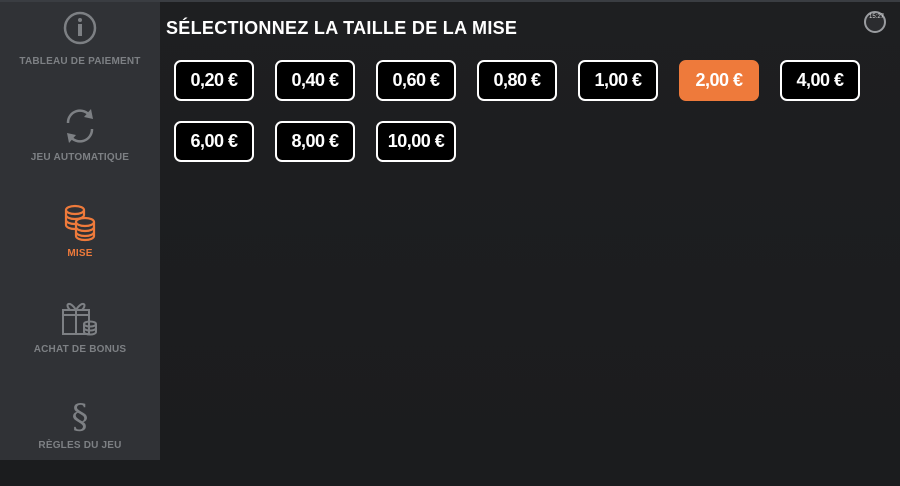 This screenshot has height=486, width=900. I want to click on sidebar-item-label: TABLEAU DE PAIEMENT, so click(80, 61).